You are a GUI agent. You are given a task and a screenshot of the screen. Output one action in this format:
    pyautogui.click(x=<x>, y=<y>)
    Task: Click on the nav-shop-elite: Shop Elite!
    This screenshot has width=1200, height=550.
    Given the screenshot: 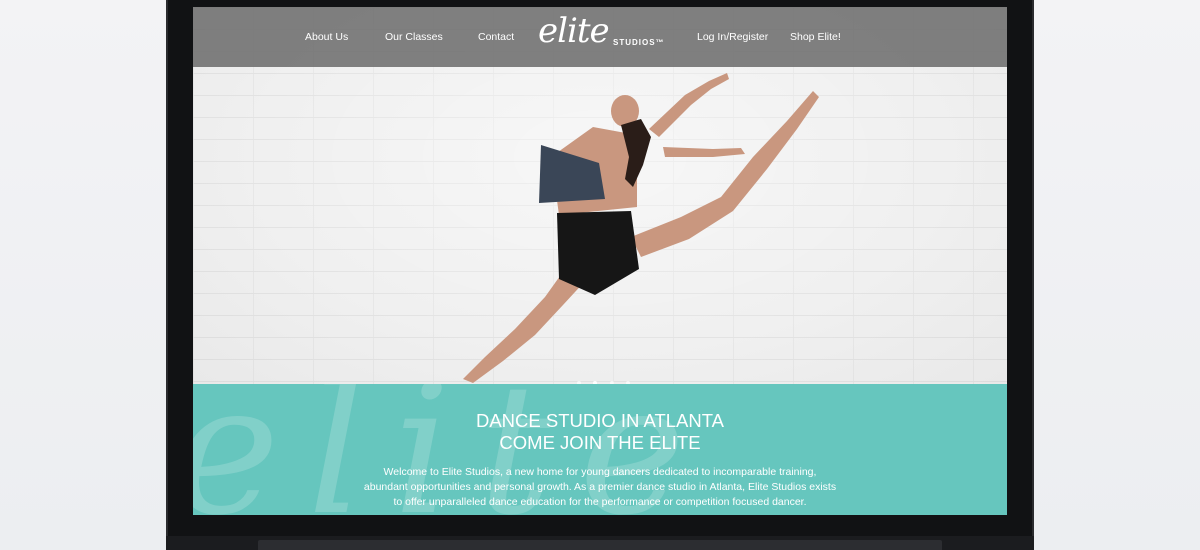 What is the action you would take?
    pyautogui.click(x=815, y=37)
    